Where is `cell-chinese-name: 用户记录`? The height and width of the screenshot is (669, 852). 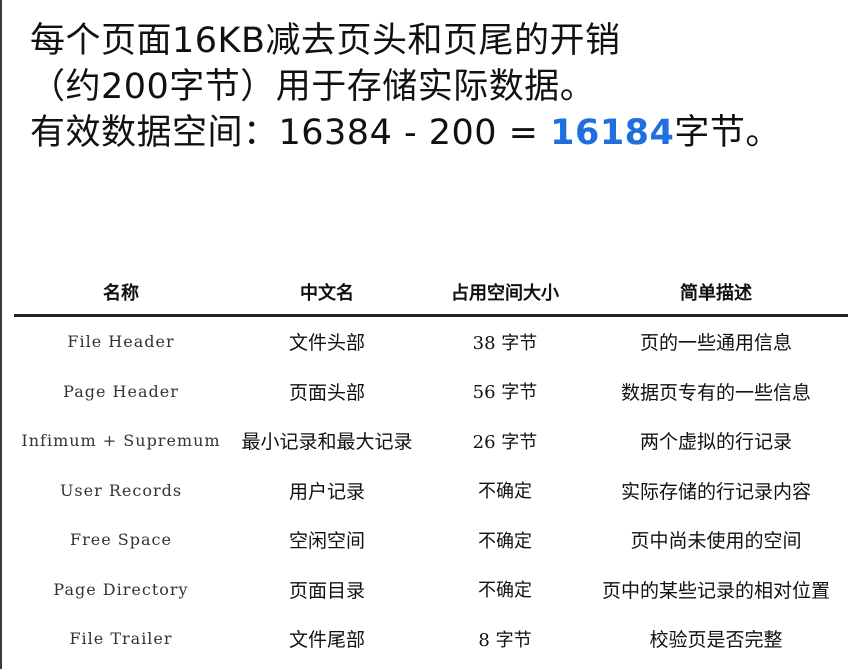 cell-chinese-name: 用户记录 is located at coordinates (326, 491).